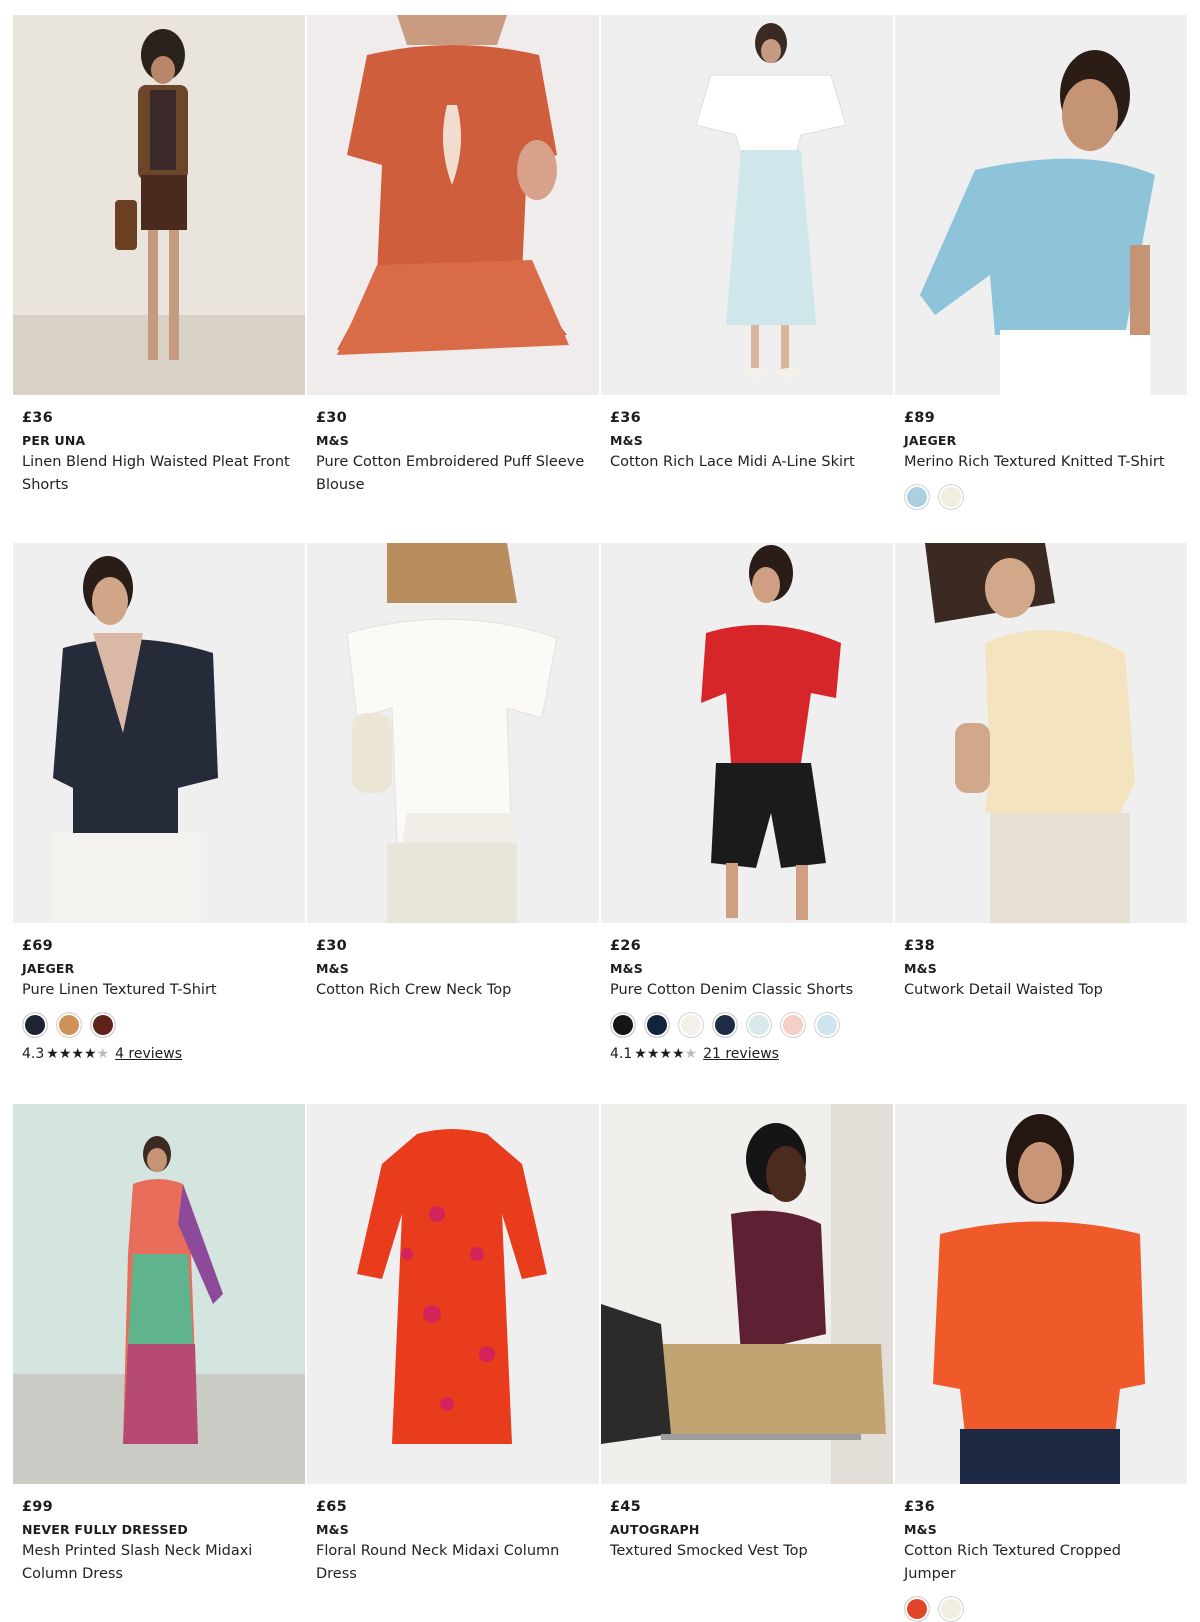 Image resolution: width=1200 pixels, height=1622 pixels. What do you see at coordinates (746, 1551) in the screenshot?
I see `product-name: Textured Smocked Vest Top` at bounding box center [746, 1551].